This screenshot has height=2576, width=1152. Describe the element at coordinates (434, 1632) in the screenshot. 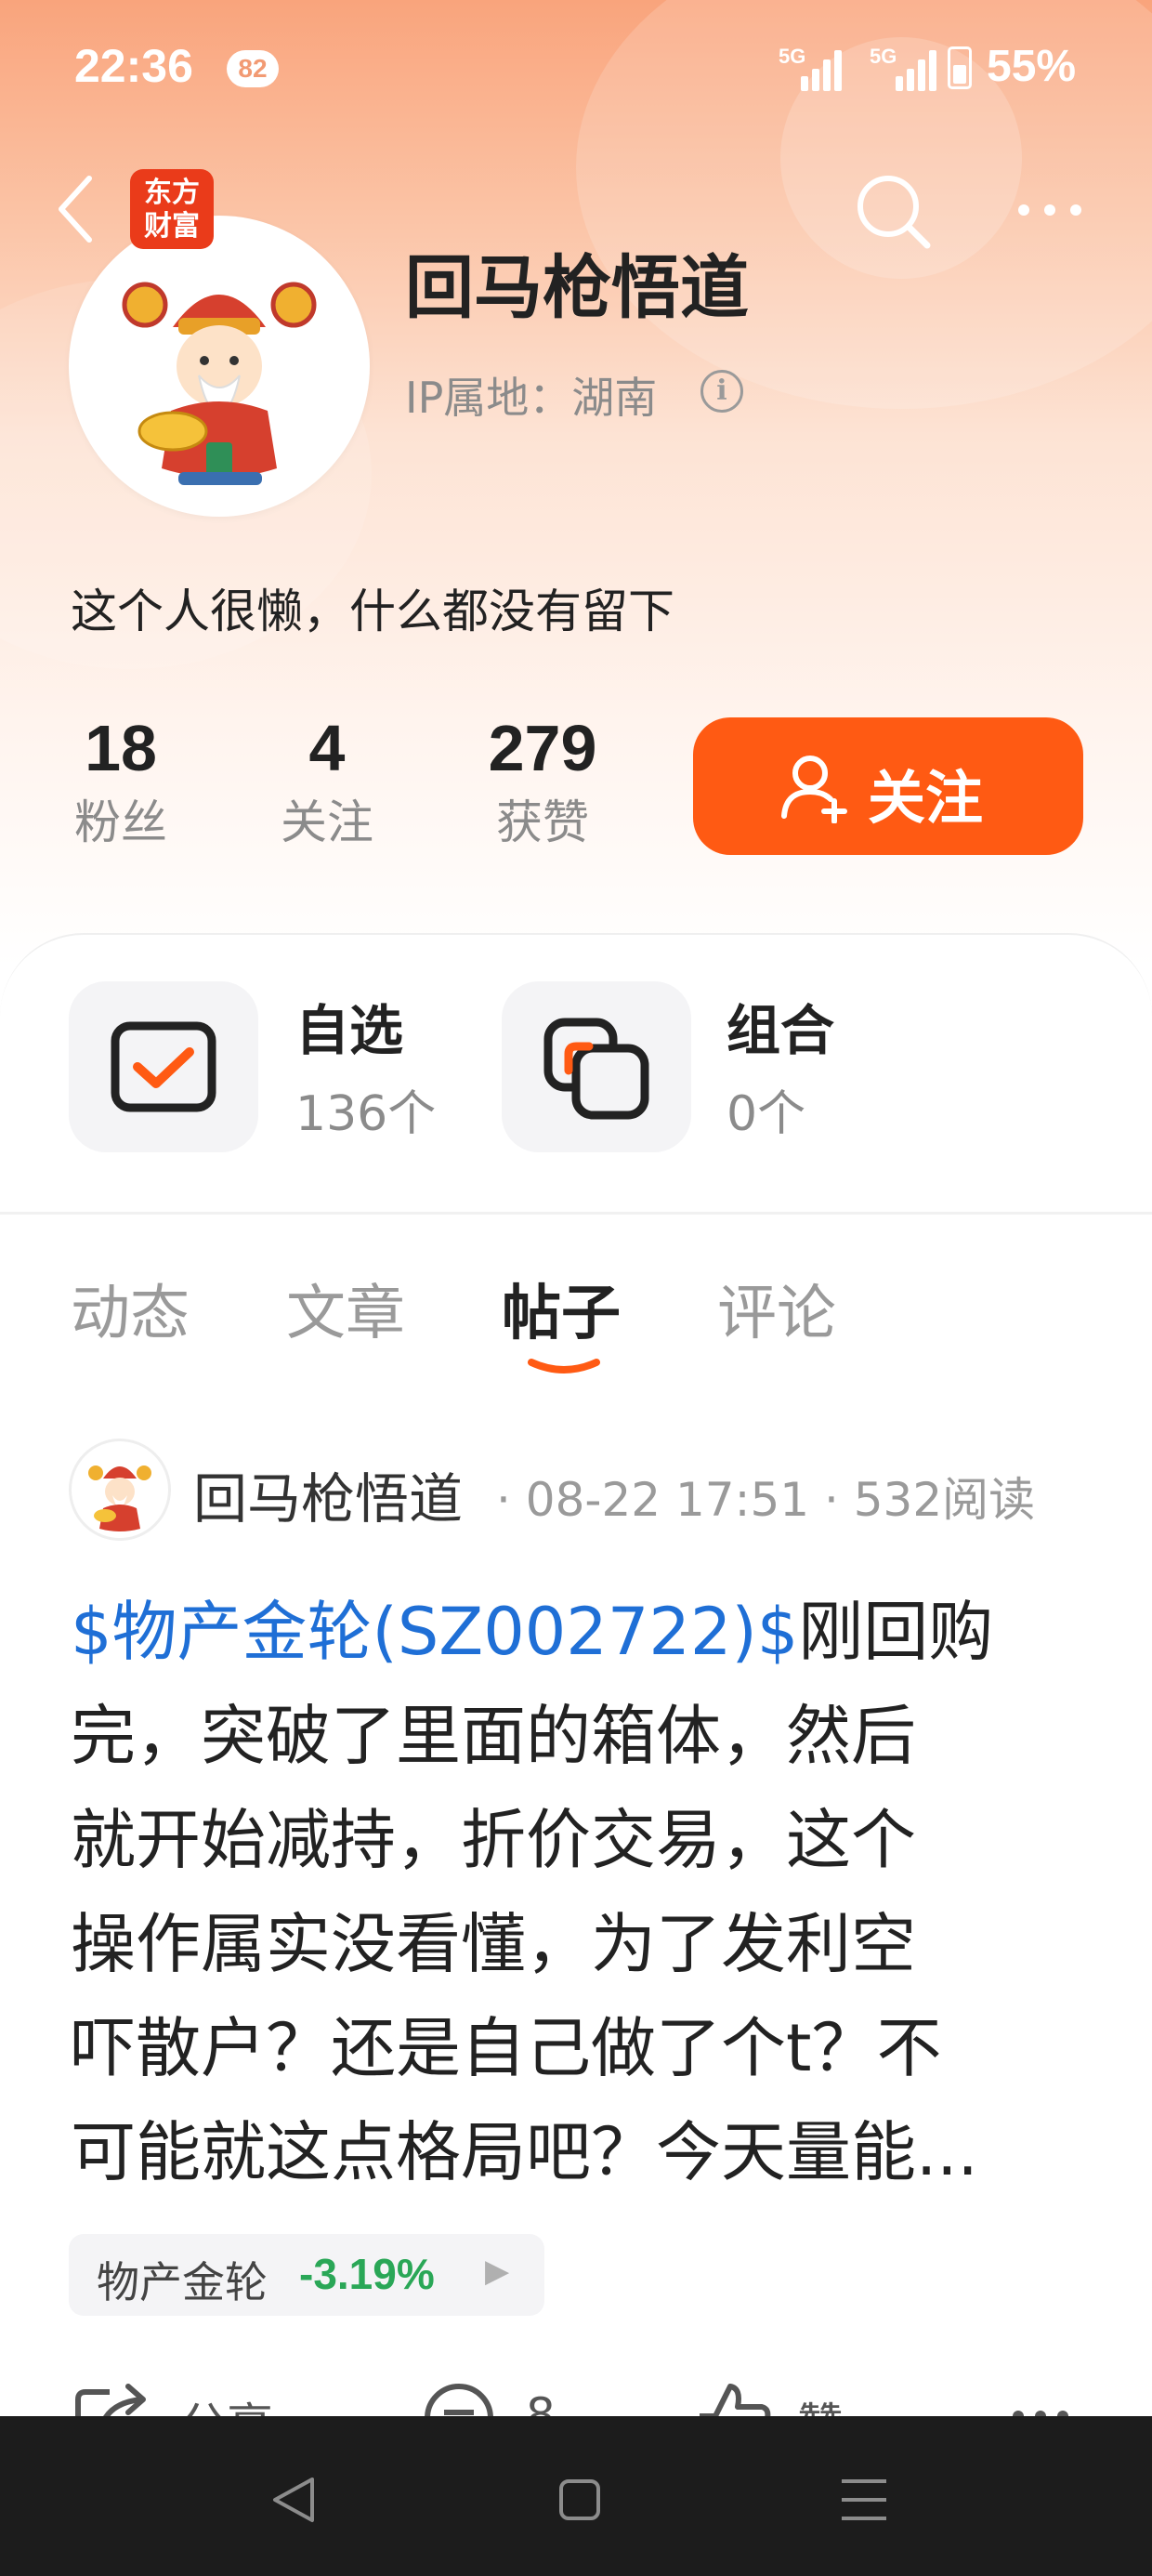

I see `stock-mention-link: $物产金轮(SZ002722)$` at that location.